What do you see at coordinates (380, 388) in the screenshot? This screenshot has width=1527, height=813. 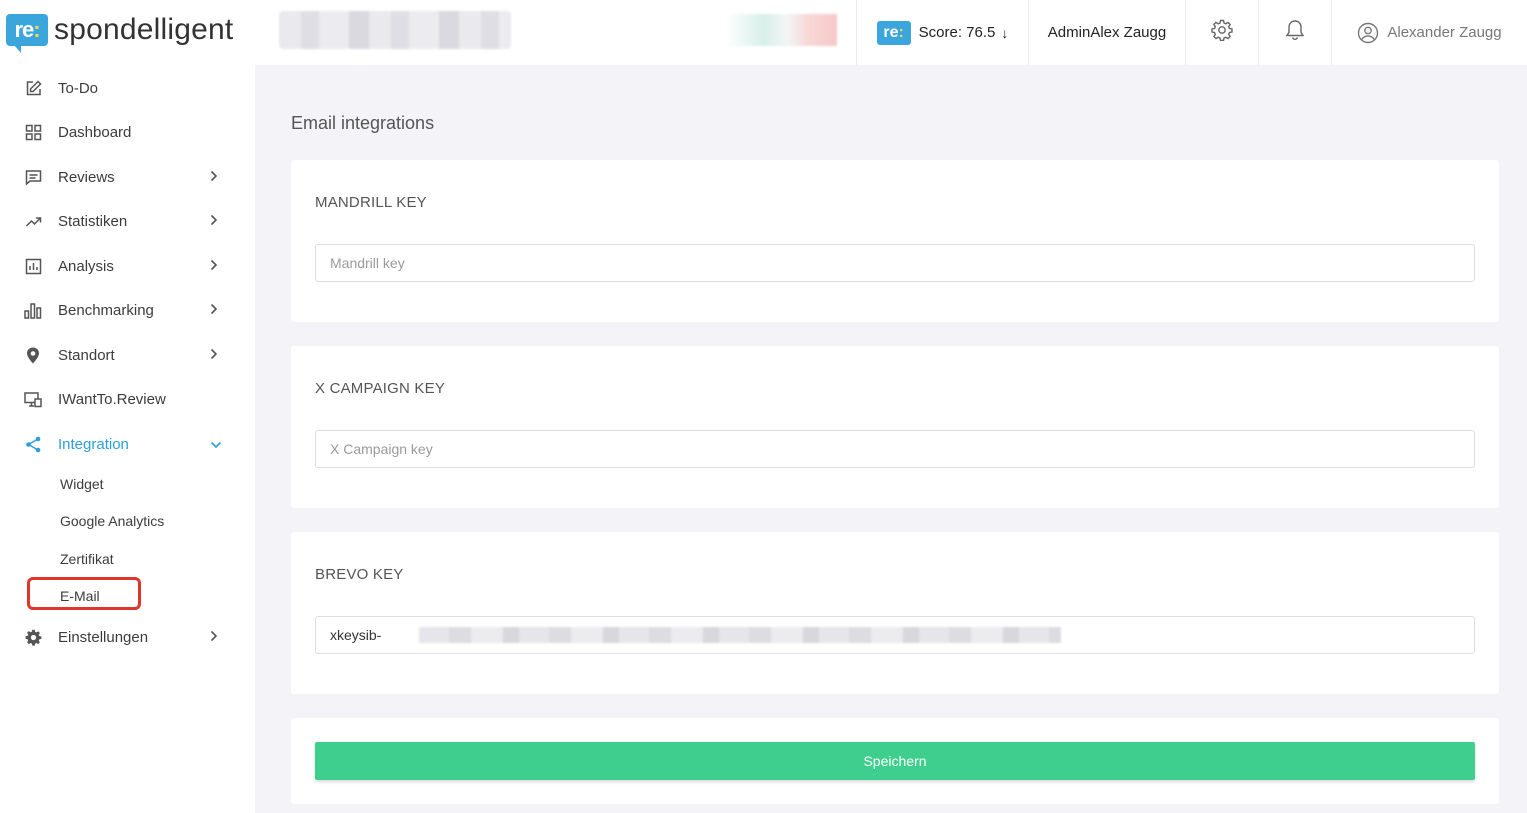 I see `xcampaign-label: X CAMPAIGN KEY` at bounding box center [380, 388].